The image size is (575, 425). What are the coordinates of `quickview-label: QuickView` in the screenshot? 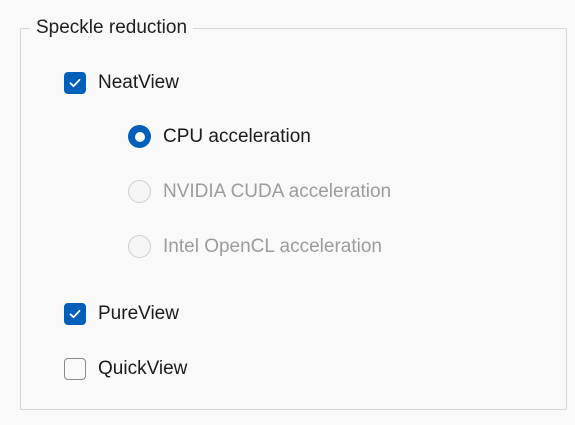 It's located at (143, 368).